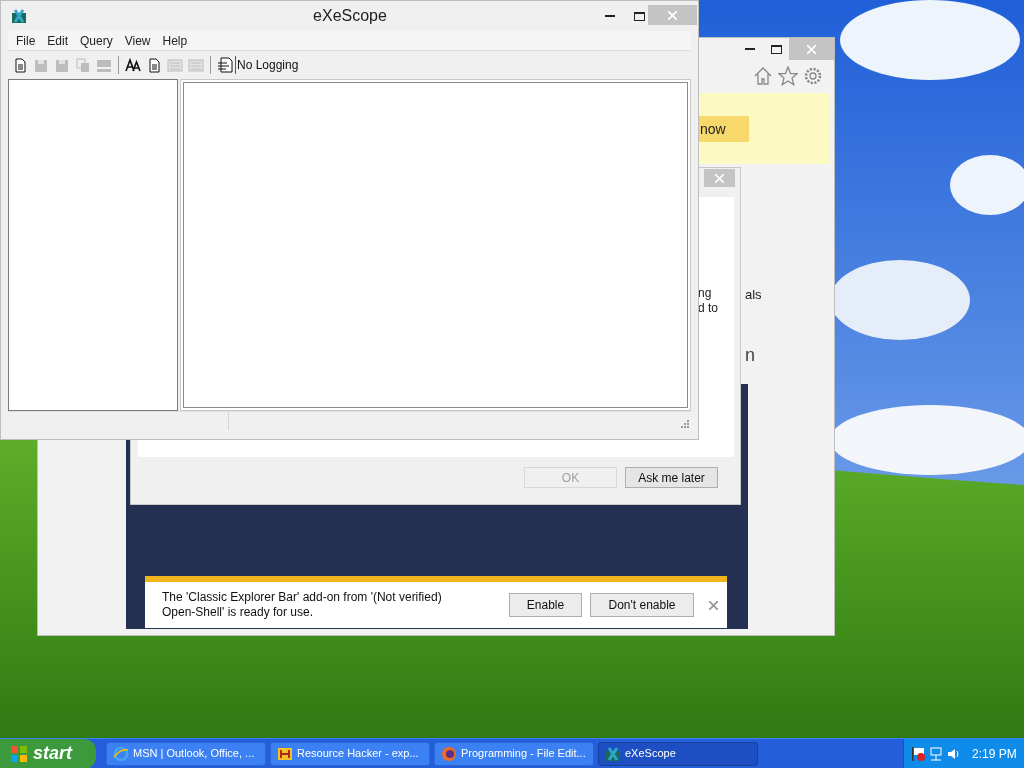 The height and width of the screenshot is (768, 1024). What do you see at coordinates (763, 76) in the screenshot?
I see `home-icon` at bounding box center [763, 76].